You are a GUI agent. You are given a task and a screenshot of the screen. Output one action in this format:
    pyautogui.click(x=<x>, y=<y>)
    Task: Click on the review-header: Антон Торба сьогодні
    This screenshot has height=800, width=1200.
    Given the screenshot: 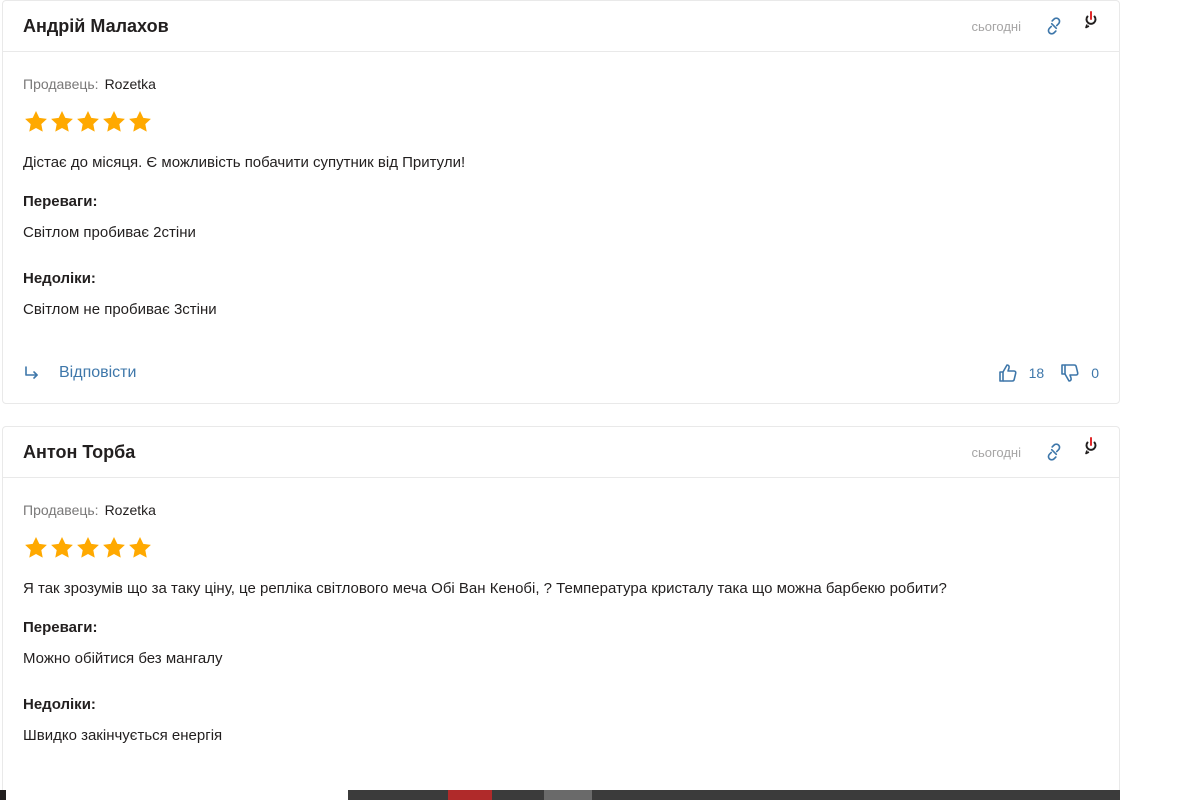 What is the action you would take?
    pyautogui.click(x=561, y=452)
    